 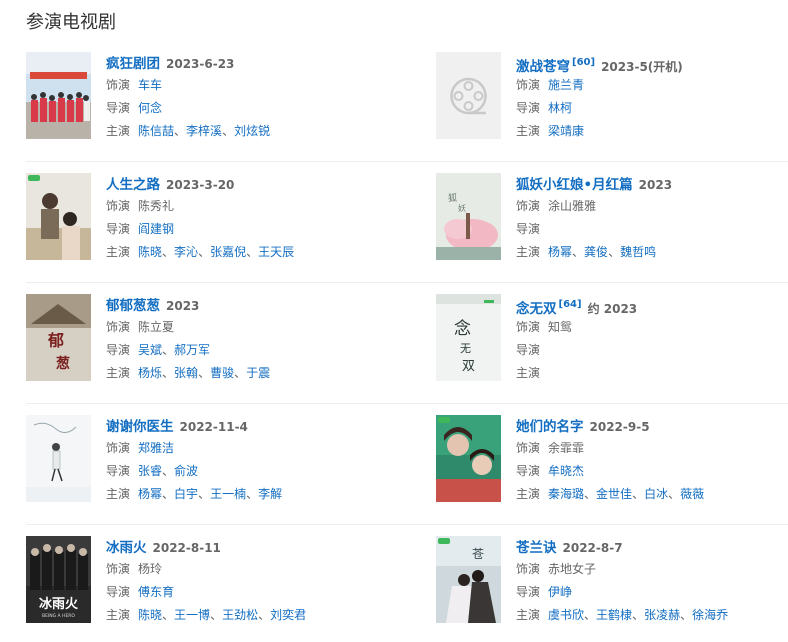 What do you see at coordinates (570, 304) in the screenshot?
I see `citation-link: [64]` at bounding box center [570, 304].